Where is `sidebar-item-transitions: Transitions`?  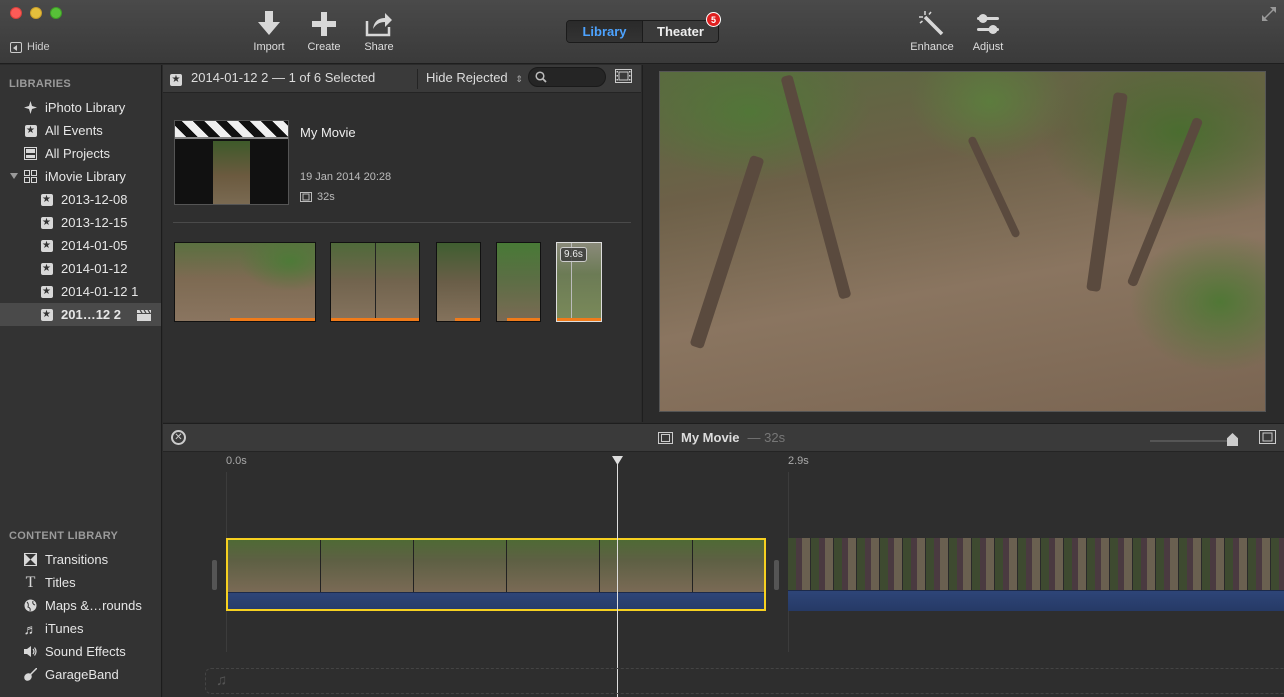
sidebar-item-transitions: Transitions is located at coordinates (80, 559).